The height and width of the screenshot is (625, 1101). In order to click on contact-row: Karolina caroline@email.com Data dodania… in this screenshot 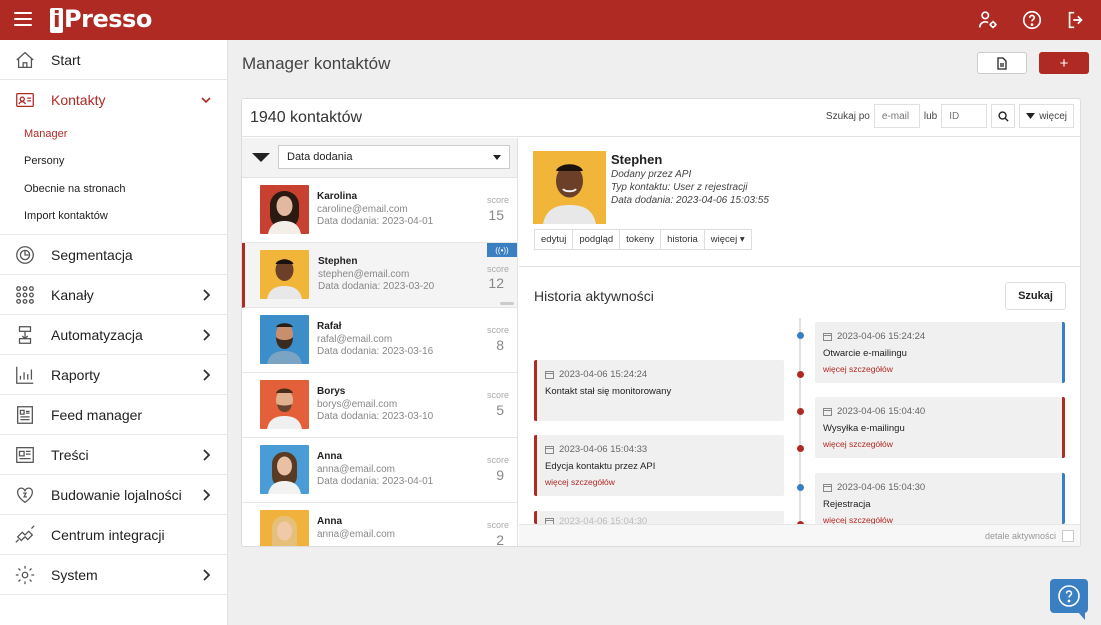, I will do `click(379, 210)`.